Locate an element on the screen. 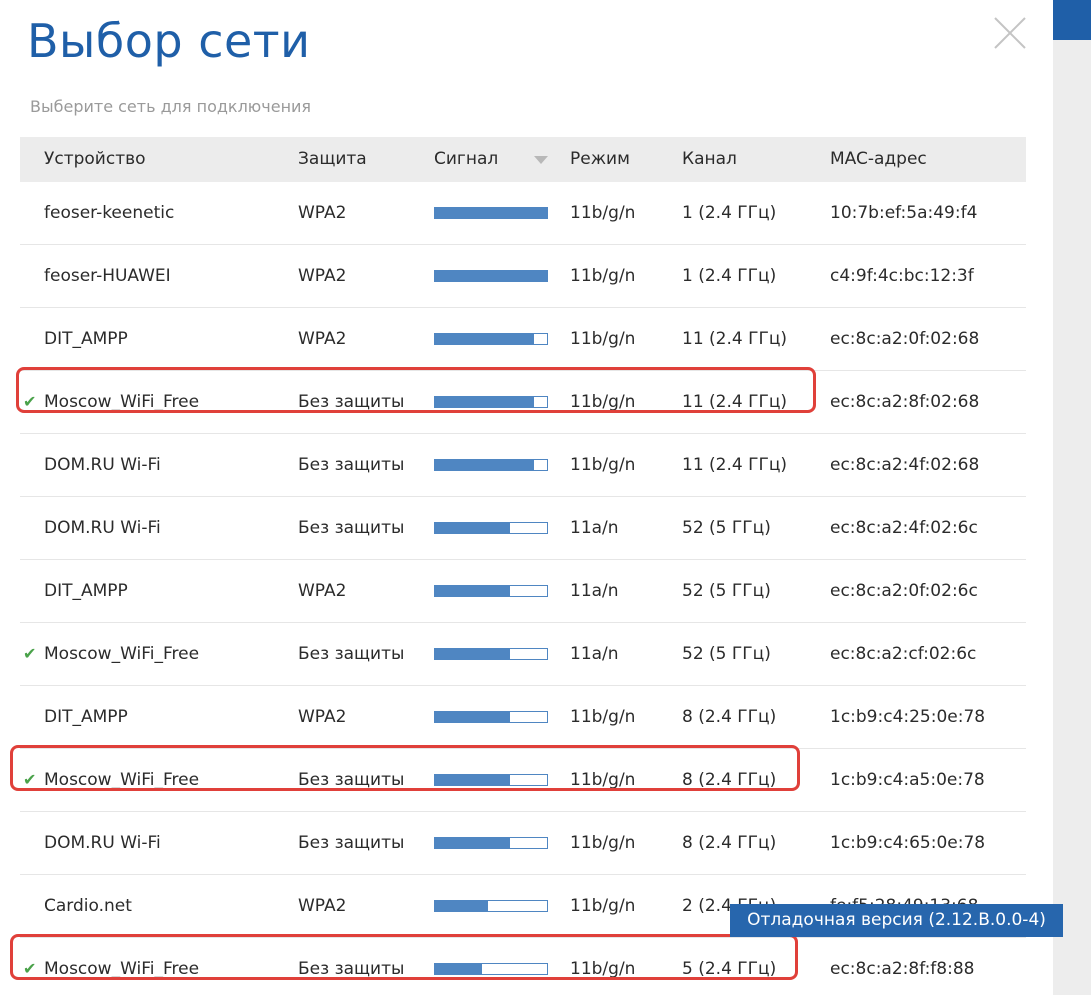 Image resolution: width=1091 pixels, height=995 pixels. cell-mac: 1c:b9:c4:a5:0e:78 is located at coordinates (907, 780).